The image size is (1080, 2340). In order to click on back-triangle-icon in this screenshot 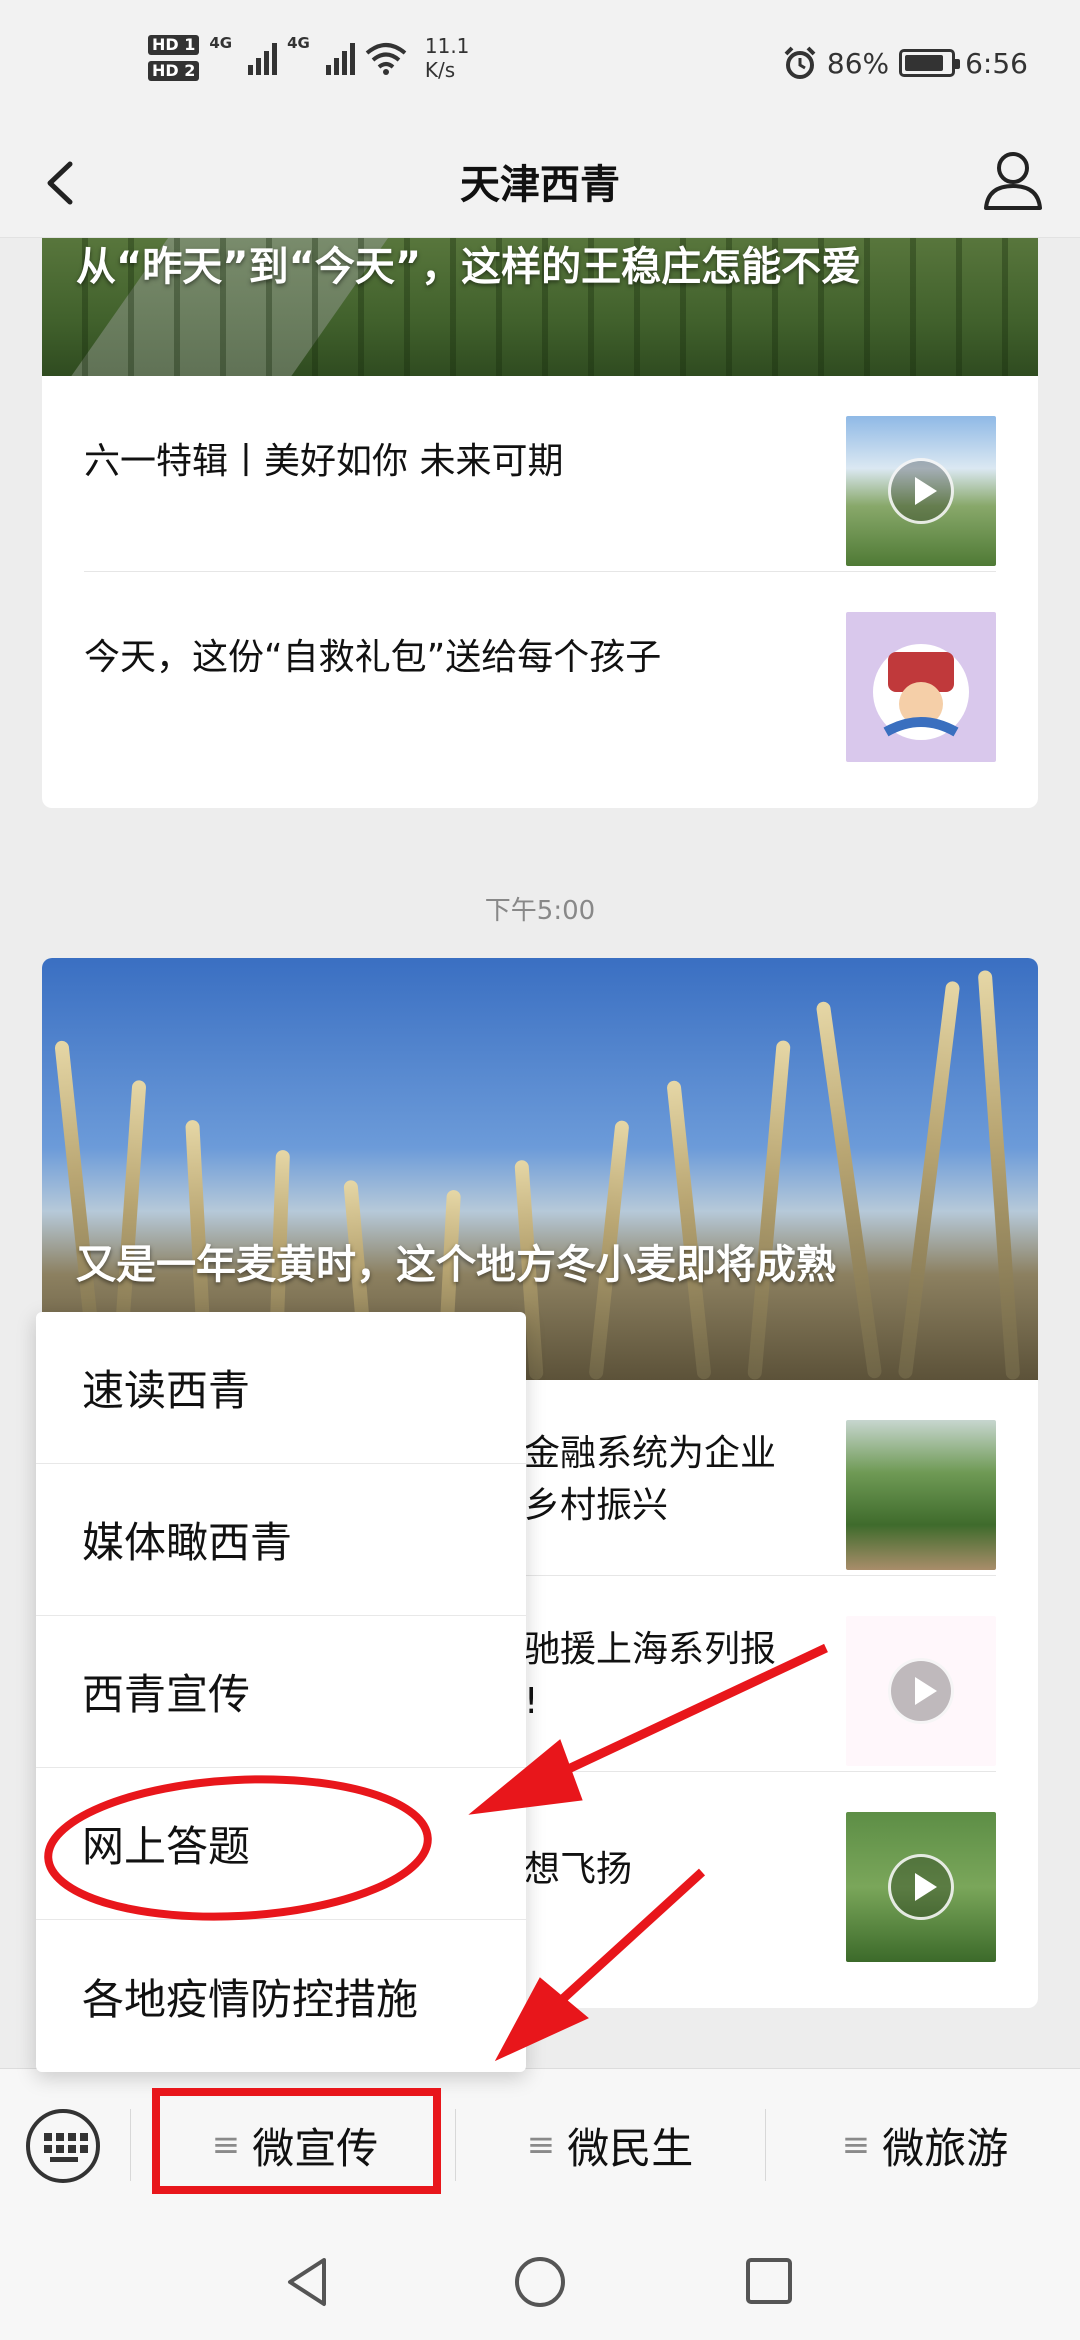, I will do `click(307, 2282)`.